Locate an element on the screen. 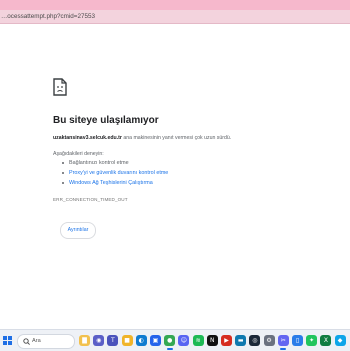  media-icon: ▶ is located at coordinates (226, 340).